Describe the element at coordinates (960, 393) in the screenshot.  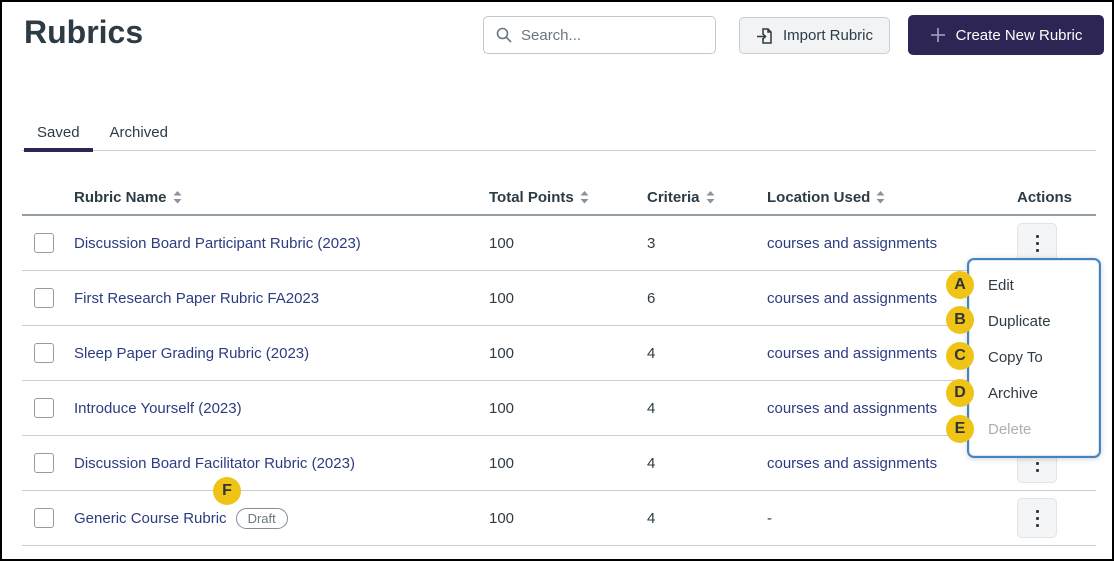
I see `annotation-marker-d: D` at that location.